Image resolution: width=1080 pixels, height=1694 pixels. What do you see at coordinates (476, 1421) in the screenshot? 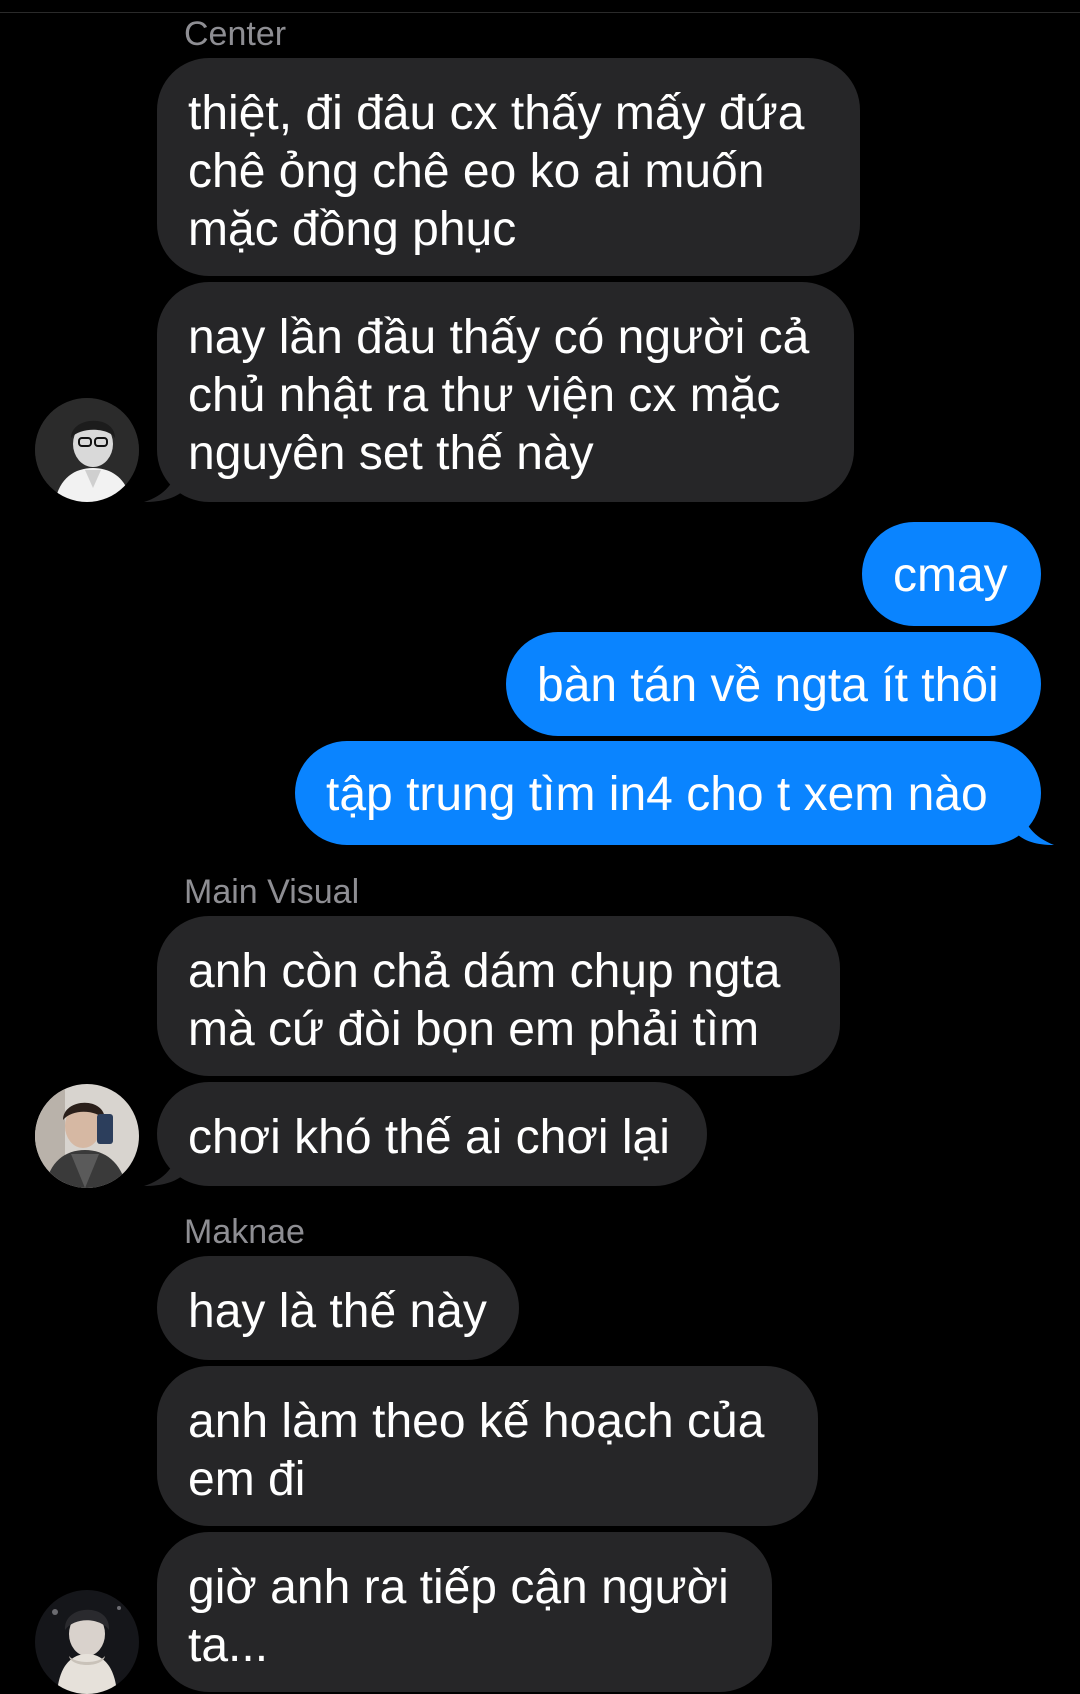
I see `message-text-line: anh làm theo kế hoạch của` at bounding box center [476, 1421].